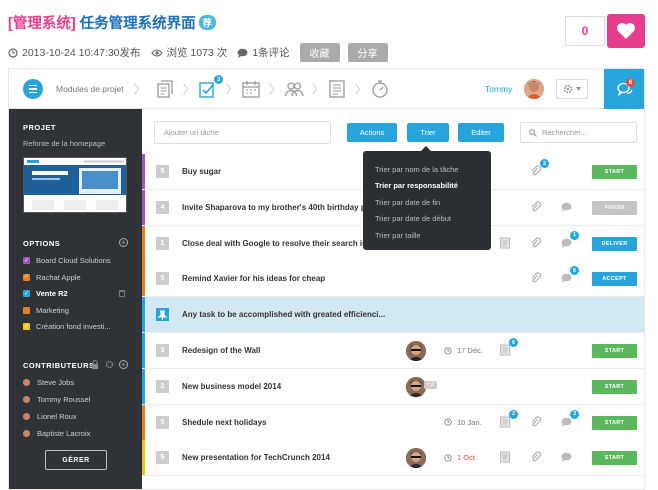 The width and height of the screenshot is (658, 490). I want to click on task-size: 1, so click(162, 243).